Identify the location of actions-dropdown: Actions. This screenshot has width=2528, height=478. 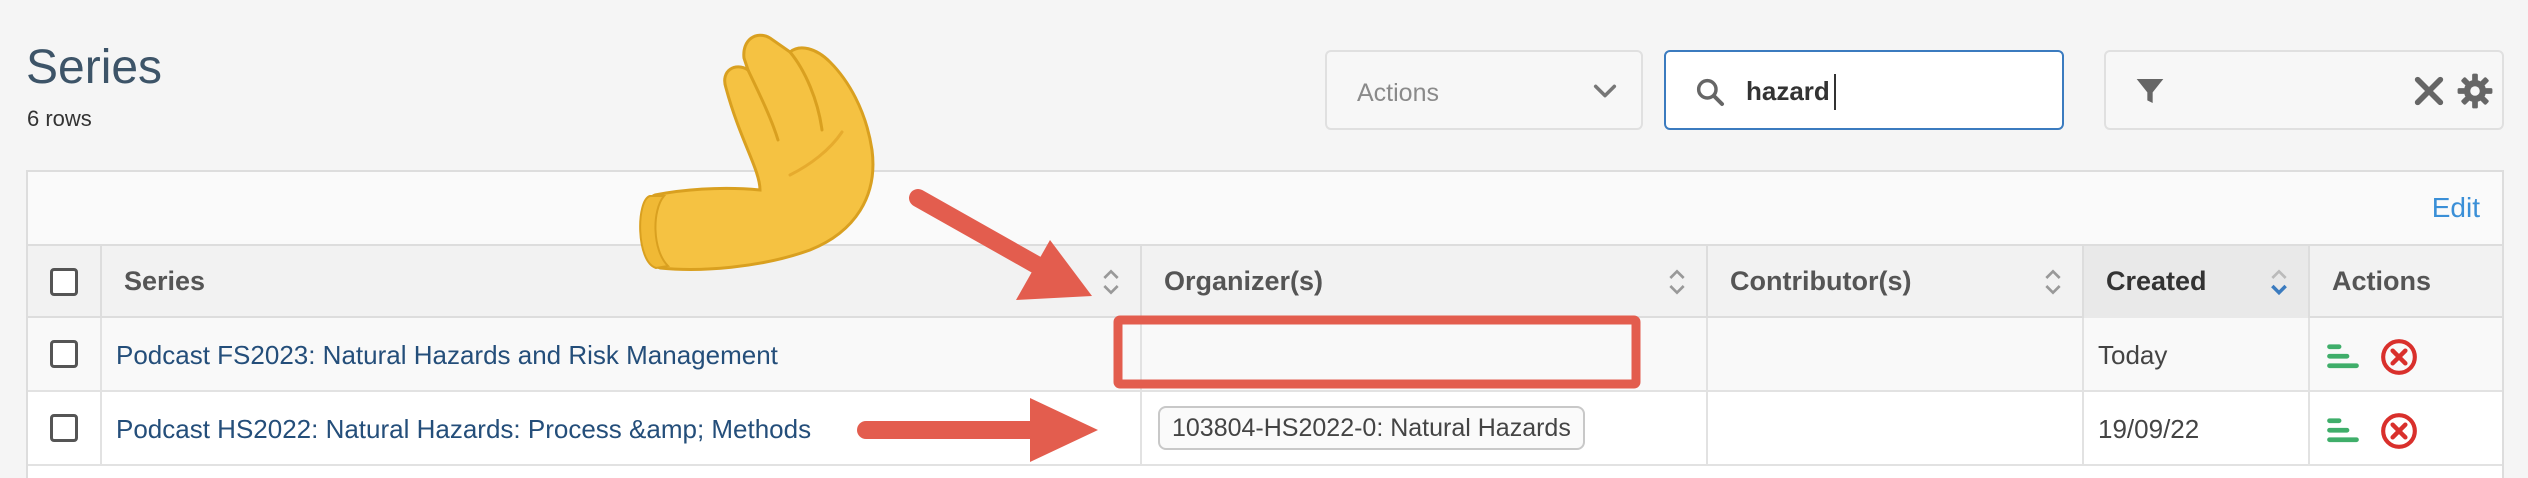
(1484, 90).